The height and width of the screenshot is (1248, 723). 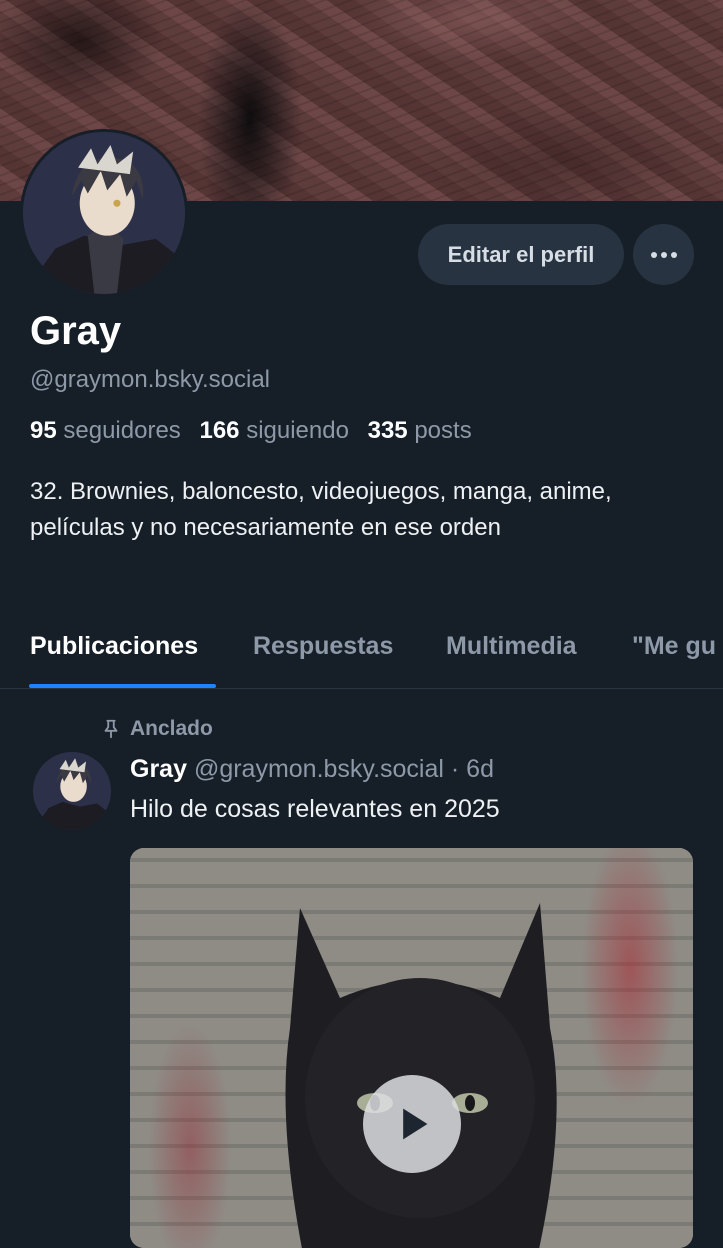 I want to click on tab-me-gusta: "Me gu, so click(x=674, y=646).